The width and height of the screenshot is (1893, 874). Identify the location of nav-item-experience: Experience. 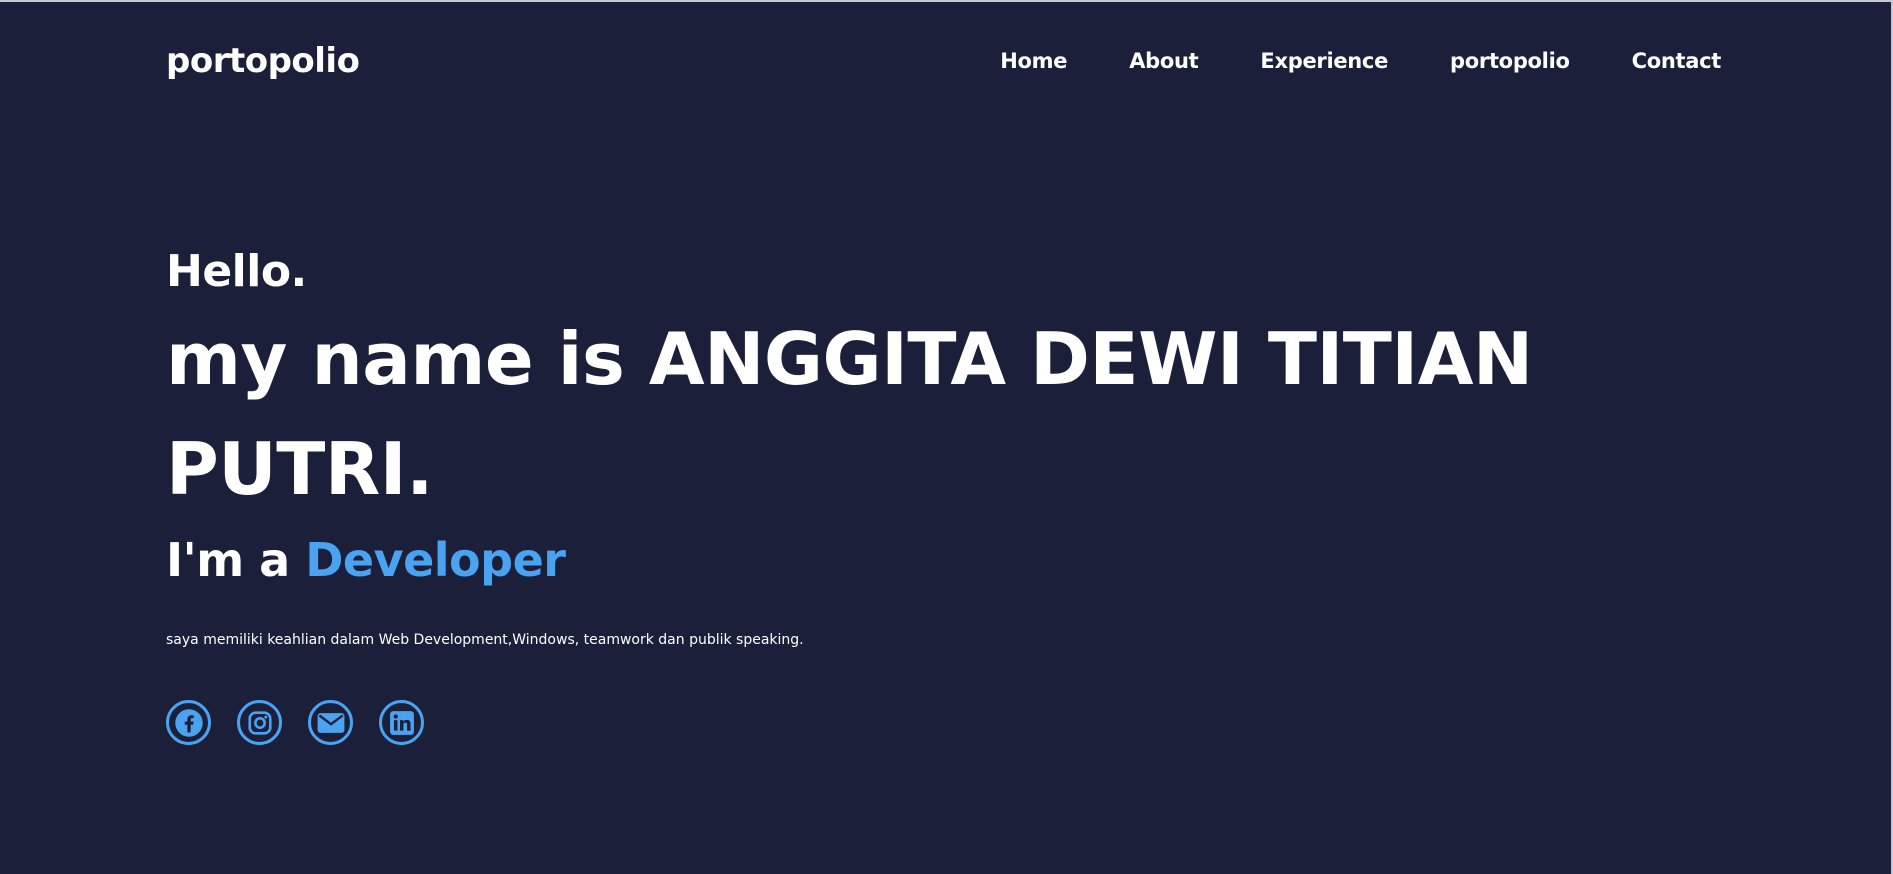
(1293, 61).